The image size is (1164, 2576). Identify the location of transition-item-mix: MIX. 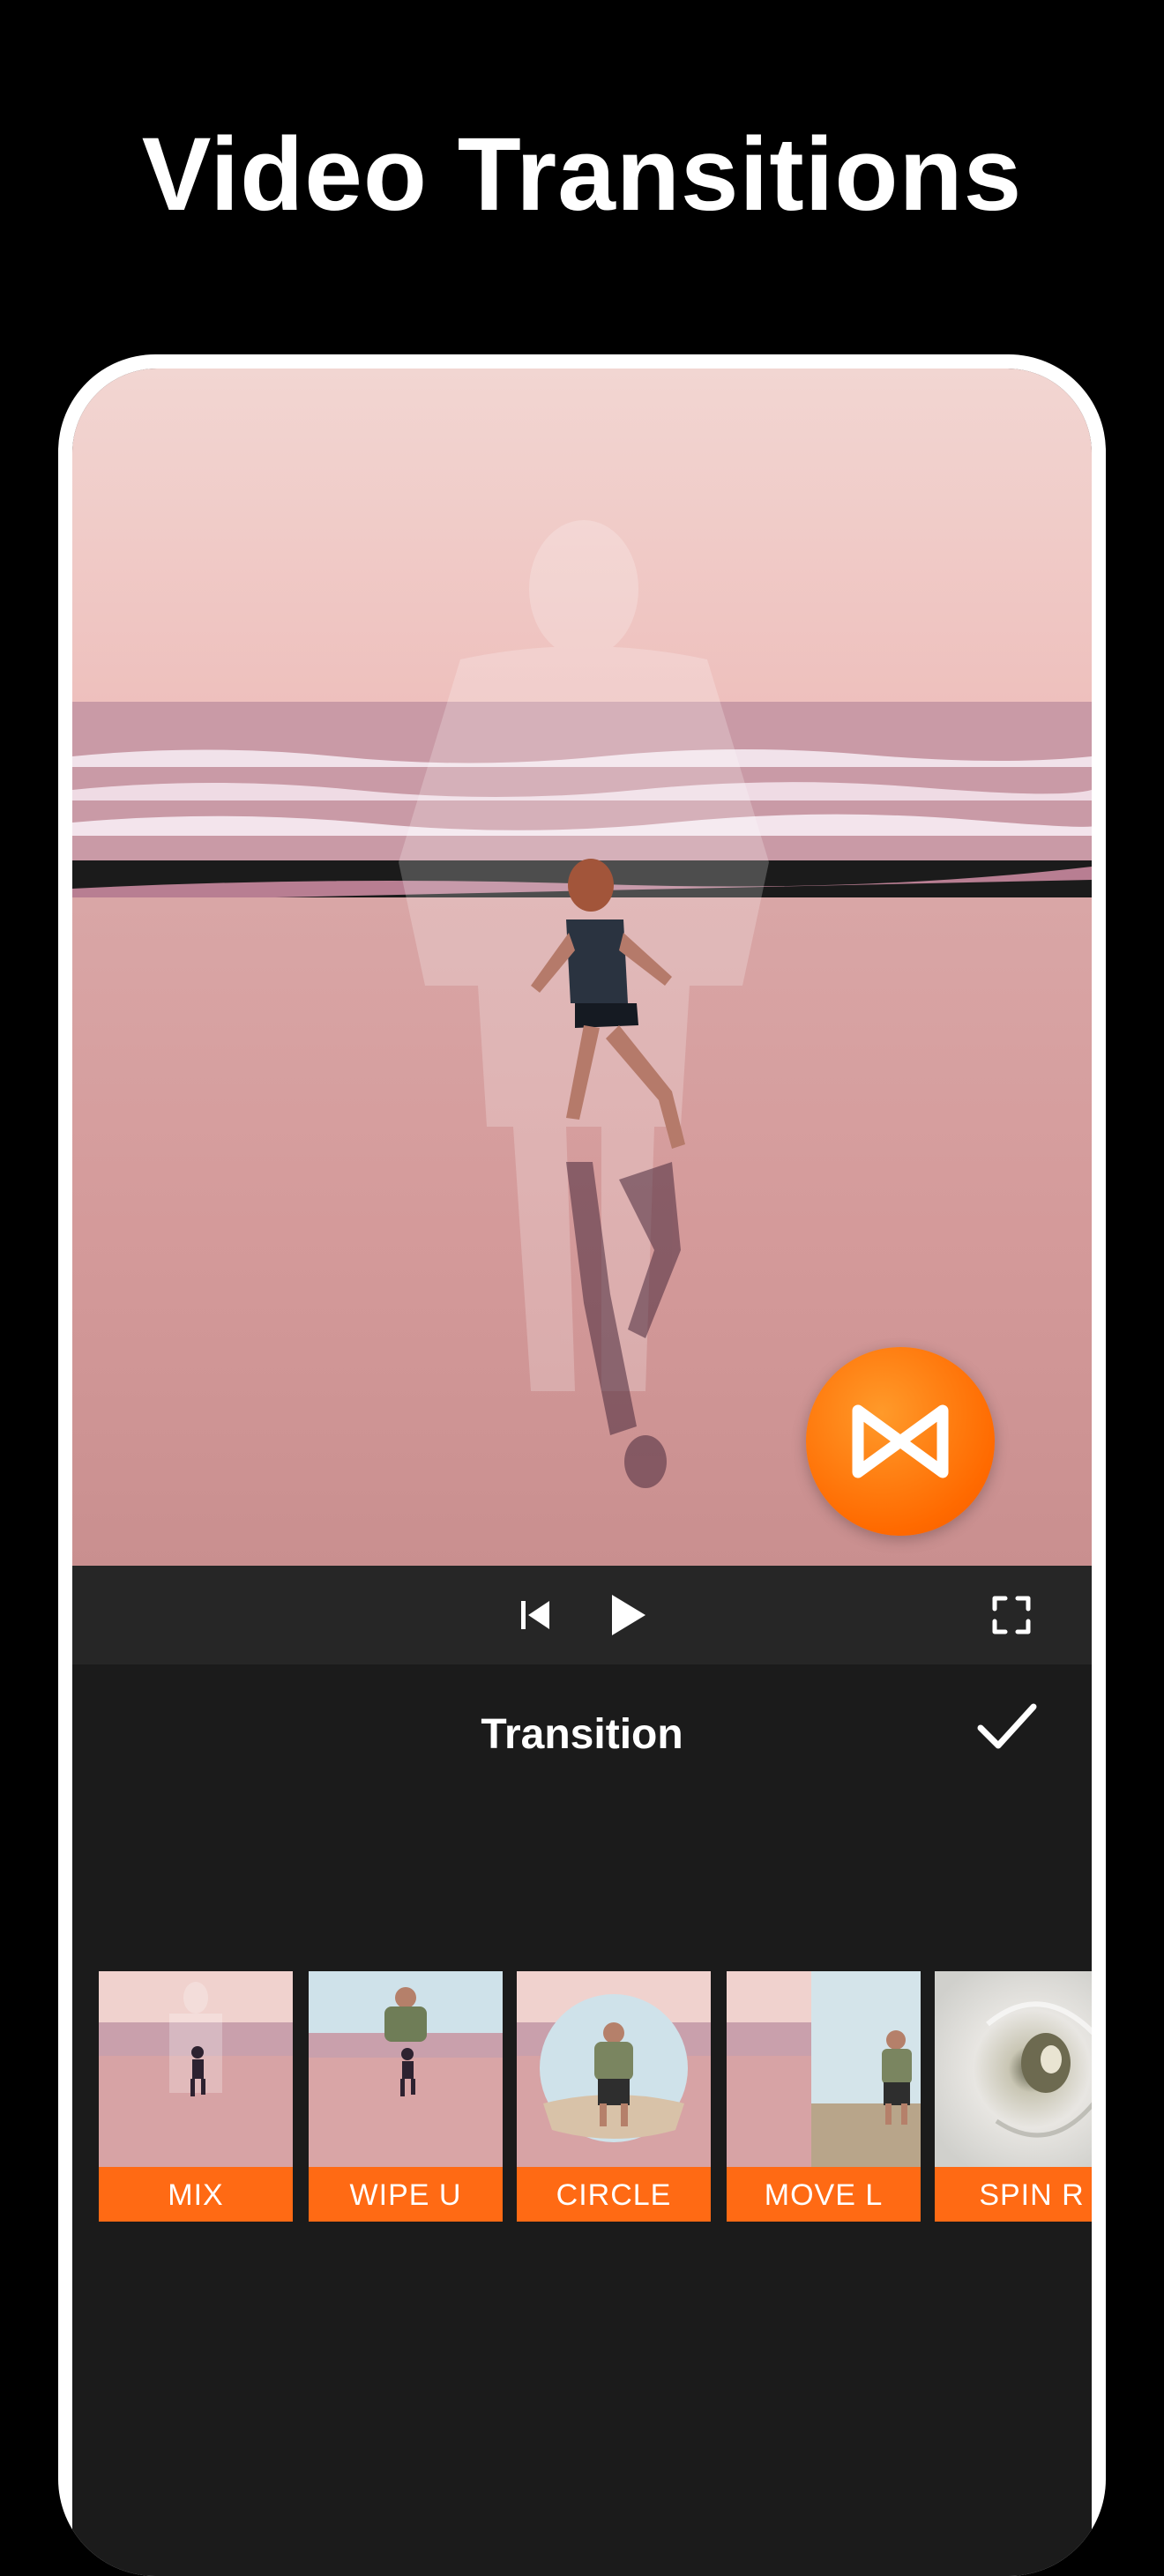
(196, 2097).